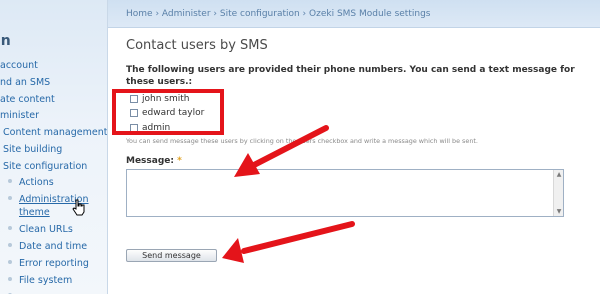  Describe the element at coordinates (32, 149) in the screenshot. I see `sidebar-item-site-building: Site building` at that location.